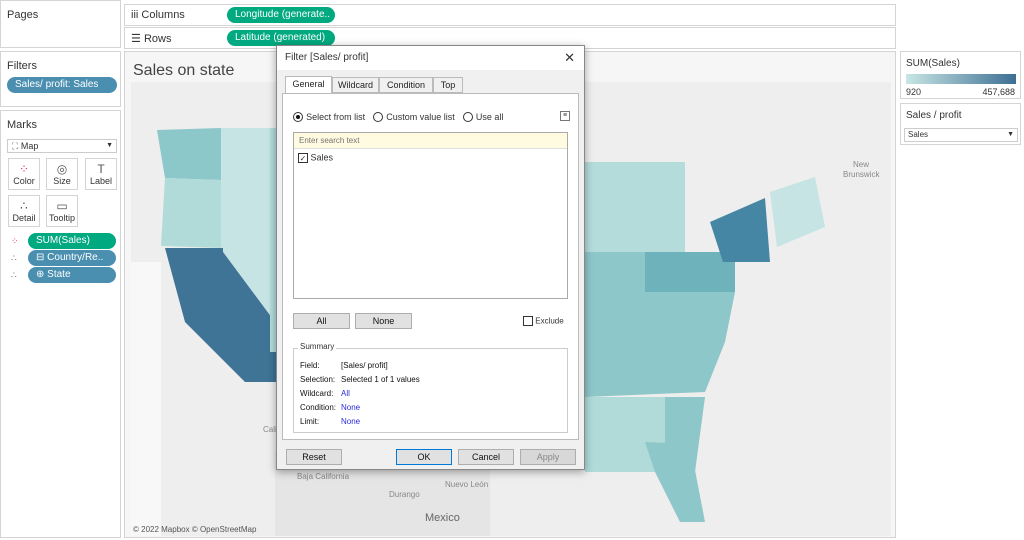  What do you see at coordinates (40, 274) in the screenshot?
I see `plus-icon: ⊕` at bounding box center [40, 274].